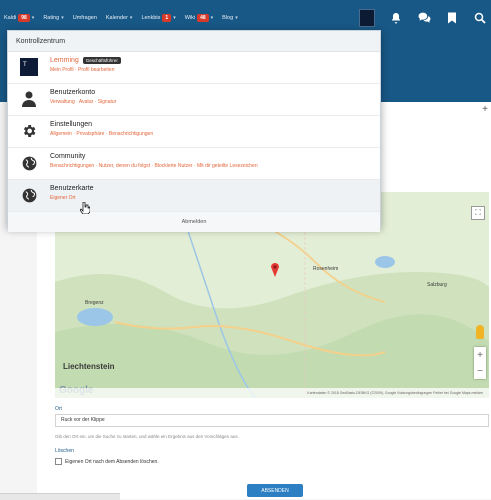 The height and width of the screenshot is (500, 491). What do you see at coordinates (480, 355) in the screenshot?
I see `zoom-in-icon: +` at bounding box center [480, 355].